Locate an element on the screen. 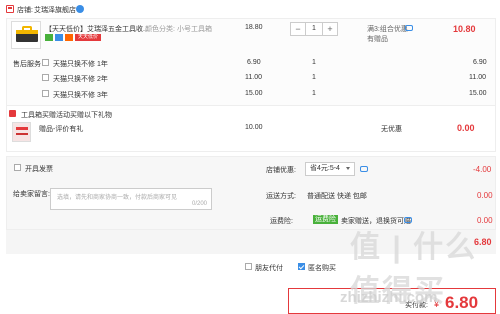 This screenshot has width=500, height=314. item-unit-price: 18.80 is located at coordinates (254, 27).